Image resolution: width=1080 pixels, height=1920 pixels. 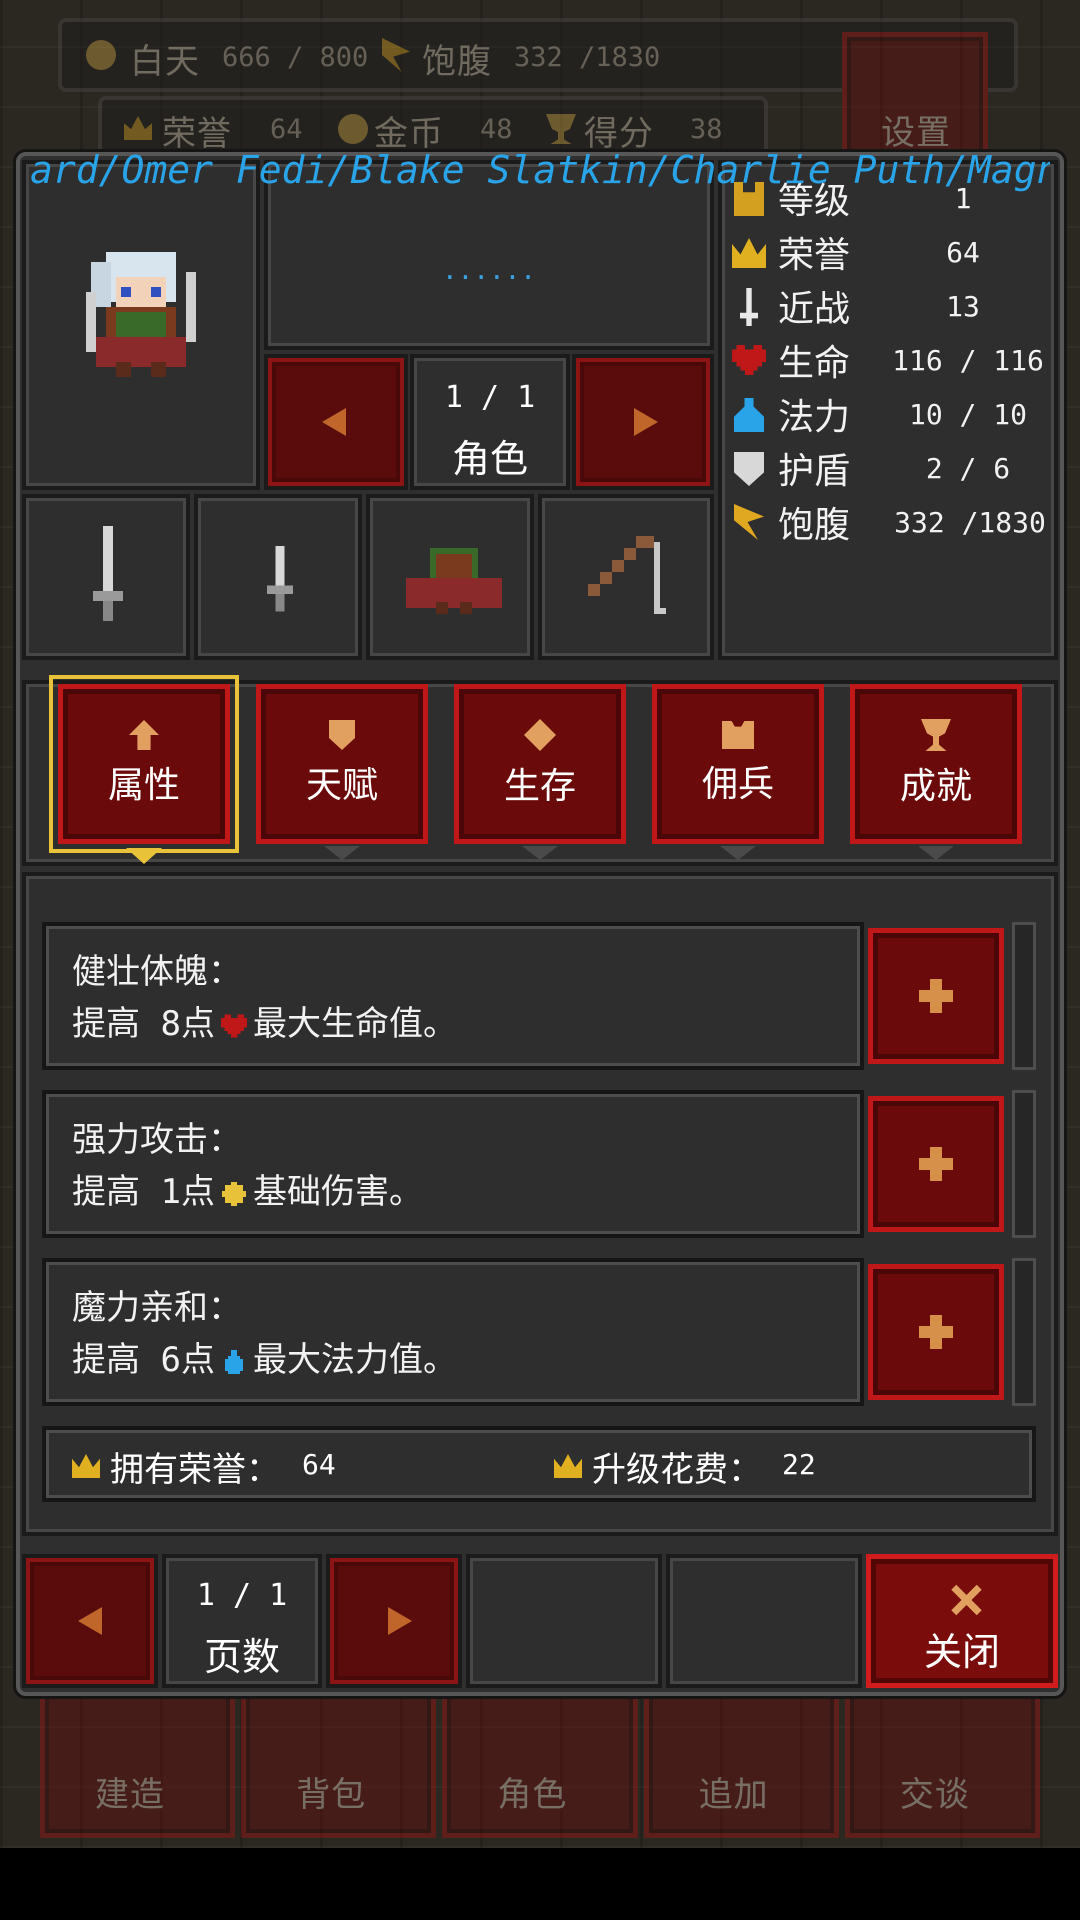 I want to click on score-value: 38, so click(x=706, y=129).